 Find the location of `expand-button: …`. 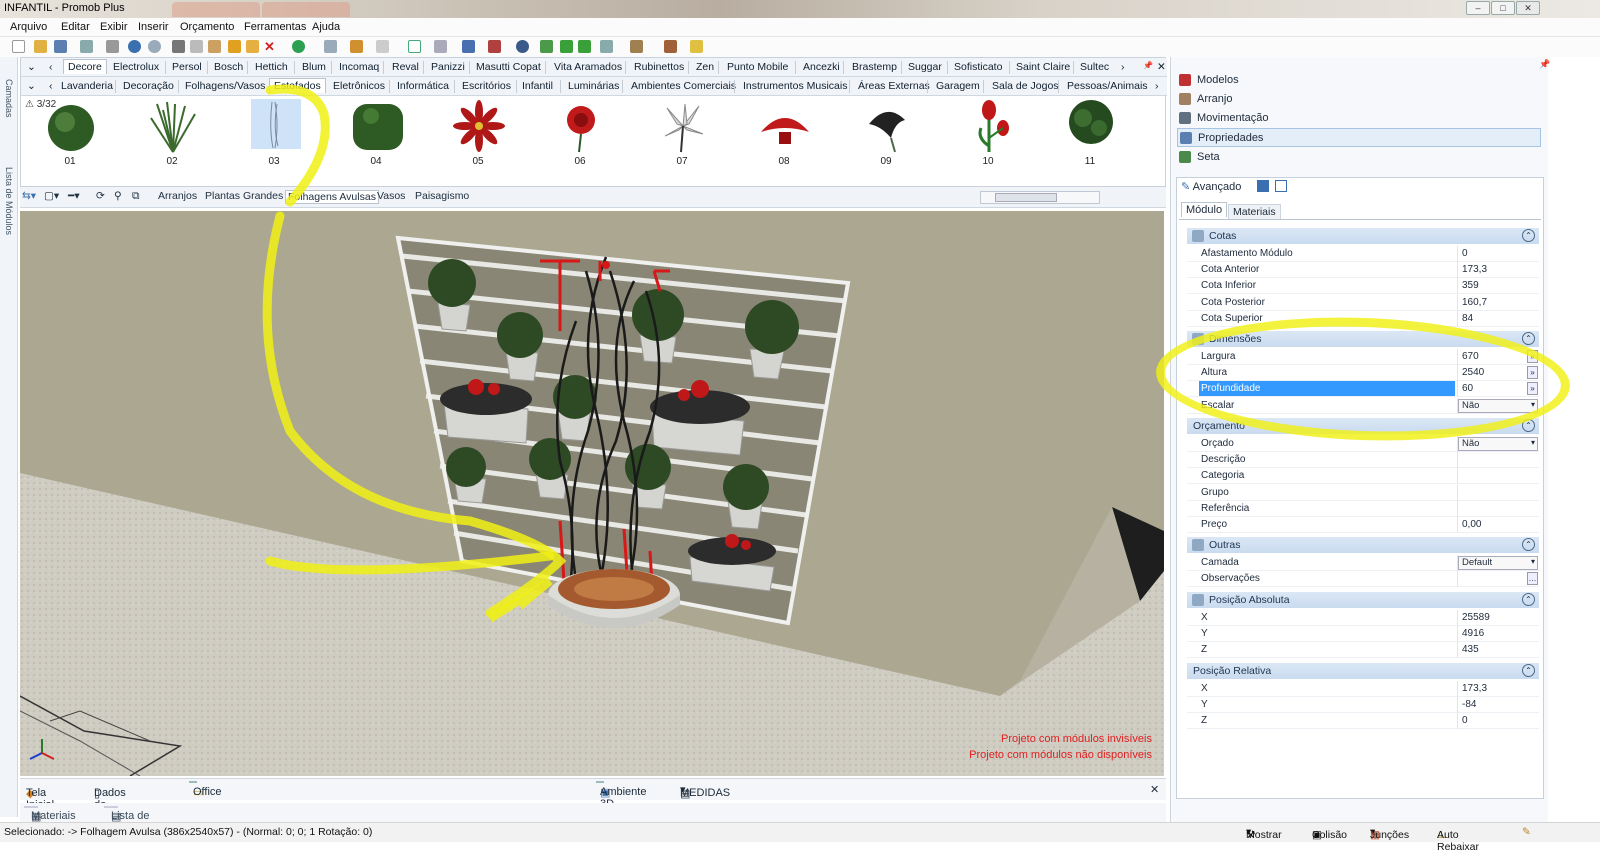

expand-button: … is located at coordinates (1532, 579).